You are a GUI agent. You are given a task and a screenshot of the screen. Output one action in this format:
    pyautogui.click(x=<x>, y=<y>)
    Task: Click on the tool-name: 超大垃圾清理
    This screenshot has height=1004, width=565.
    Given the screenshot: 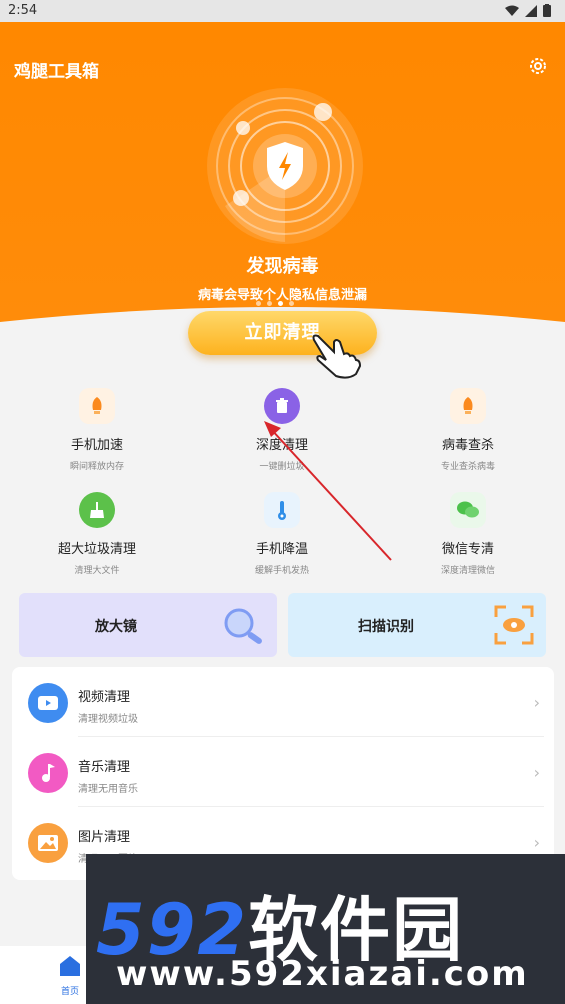 What is the action you would take?
    pyautogui.click(x=96, y=549)
    